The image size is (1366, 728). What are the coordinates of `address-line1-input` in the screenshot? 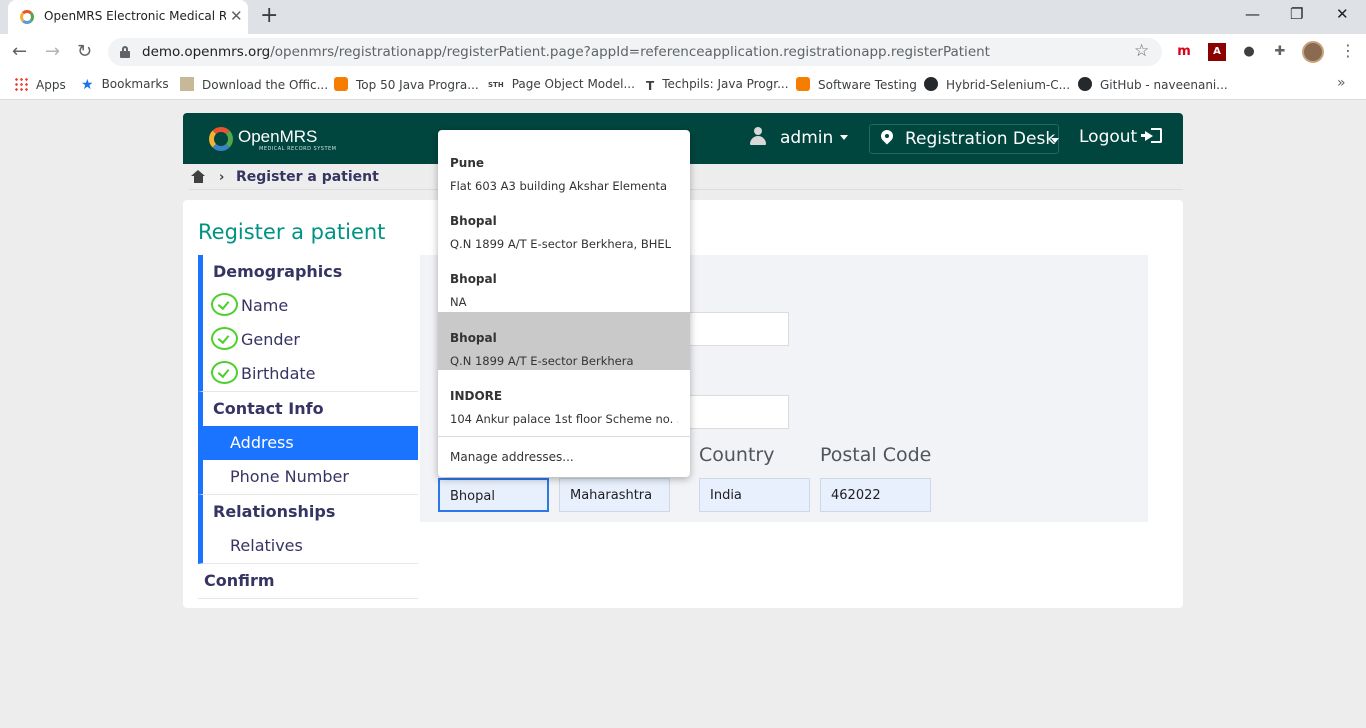 It's located at (733, 329).